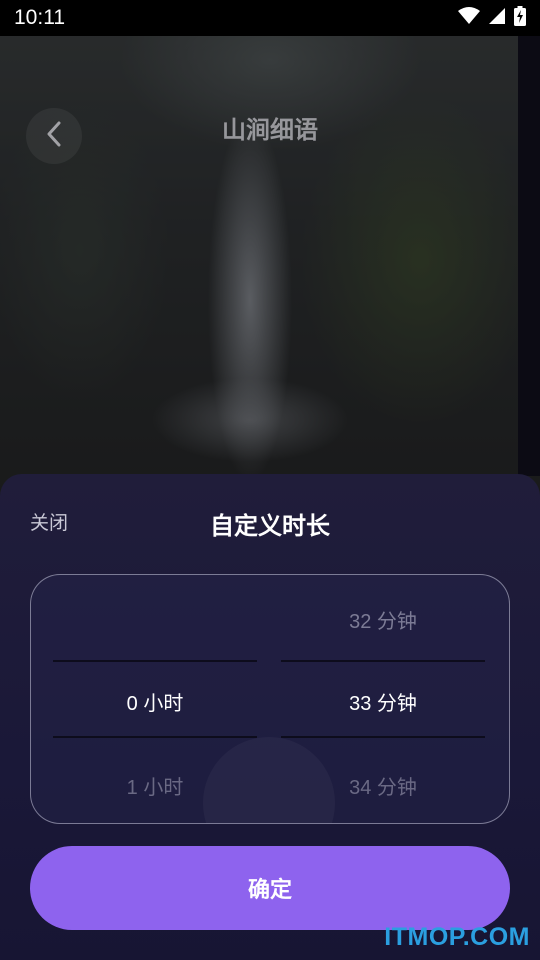  What do you see at coordinates (383, 785) in the screenshot?
I see `minutes-option-below: 34 分钟` at bounding box center [383, 785].